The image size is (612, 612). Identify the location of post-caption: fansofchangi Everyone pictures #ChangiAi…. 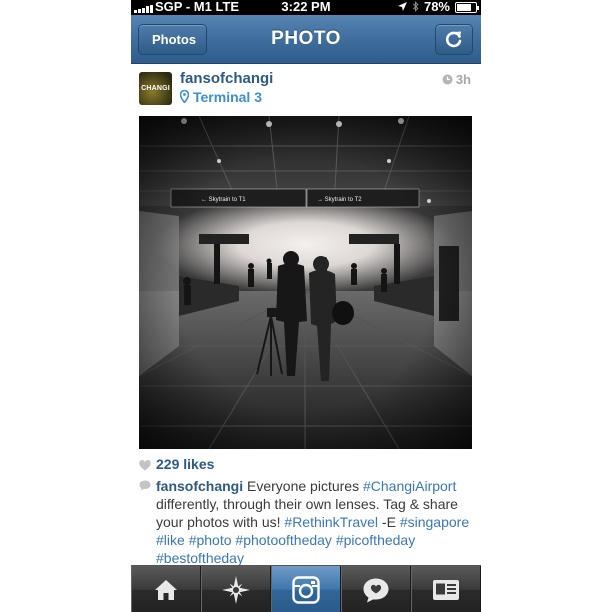
(316, 522).